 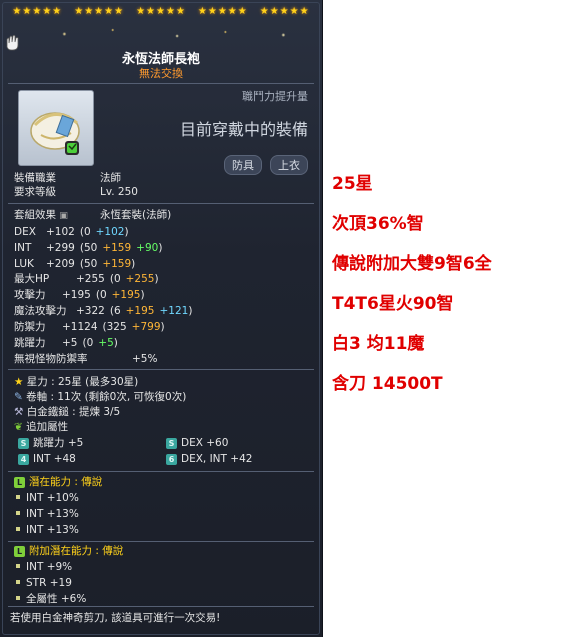 What do you see at coordinates (378, 224) in the screenshot?
I see `note-line: 次頂36%智` at bounding box center [378, 224].